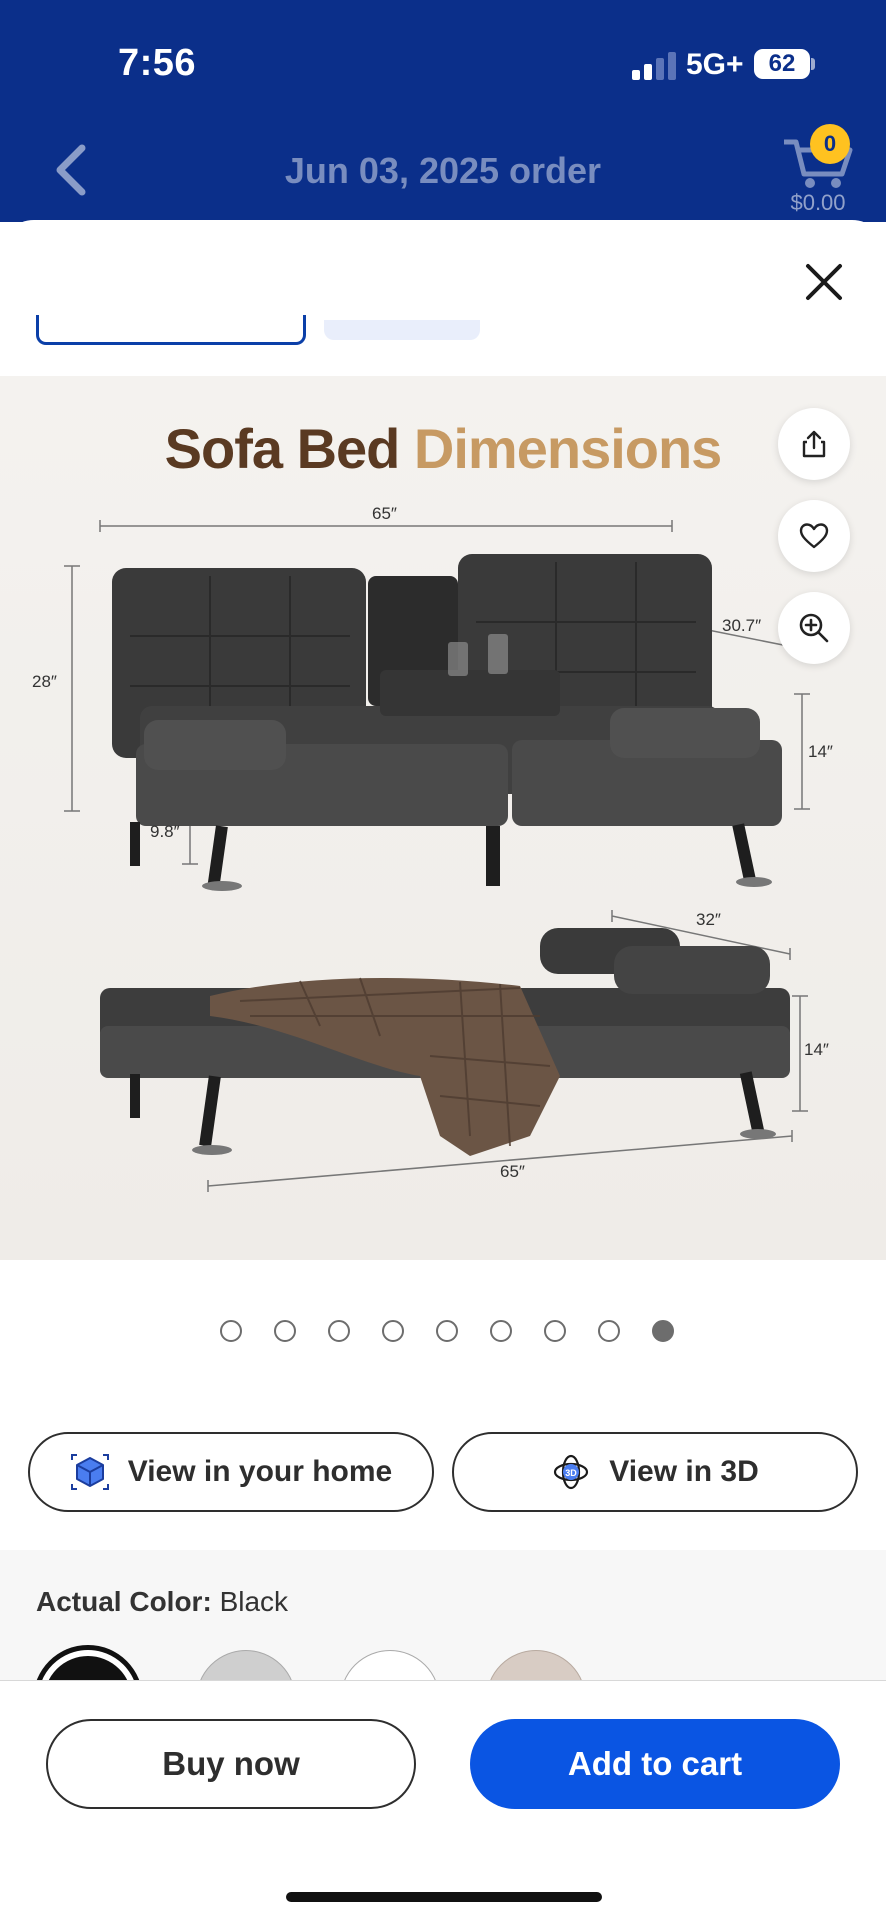 This screenshot has width=886, height=1920. I want to click on close-button, so click(824, 282).